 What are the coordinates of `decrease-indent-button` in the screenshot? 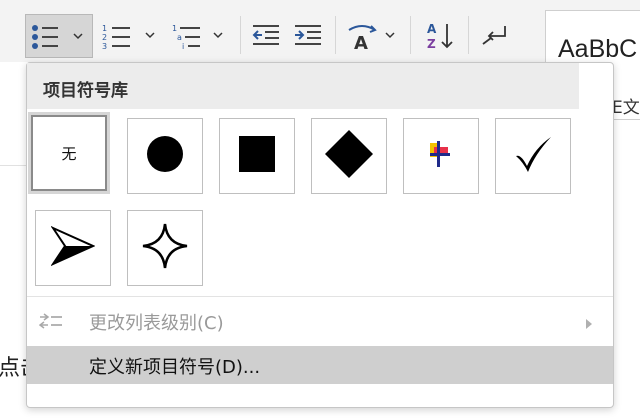 It's located at (266, 36).